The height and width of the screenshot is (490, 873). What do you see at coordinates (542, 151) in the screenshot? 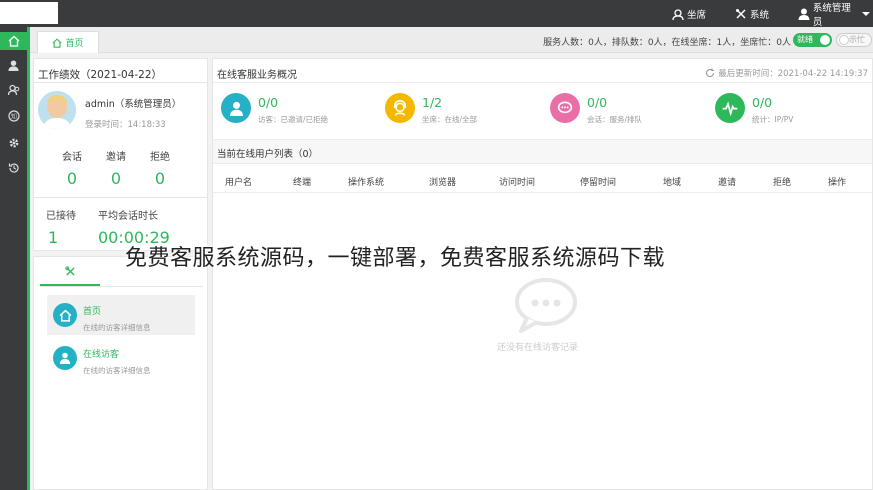
I see `online-list-header: 当前在线用户列表（0）` at bounding box center [542, 151].